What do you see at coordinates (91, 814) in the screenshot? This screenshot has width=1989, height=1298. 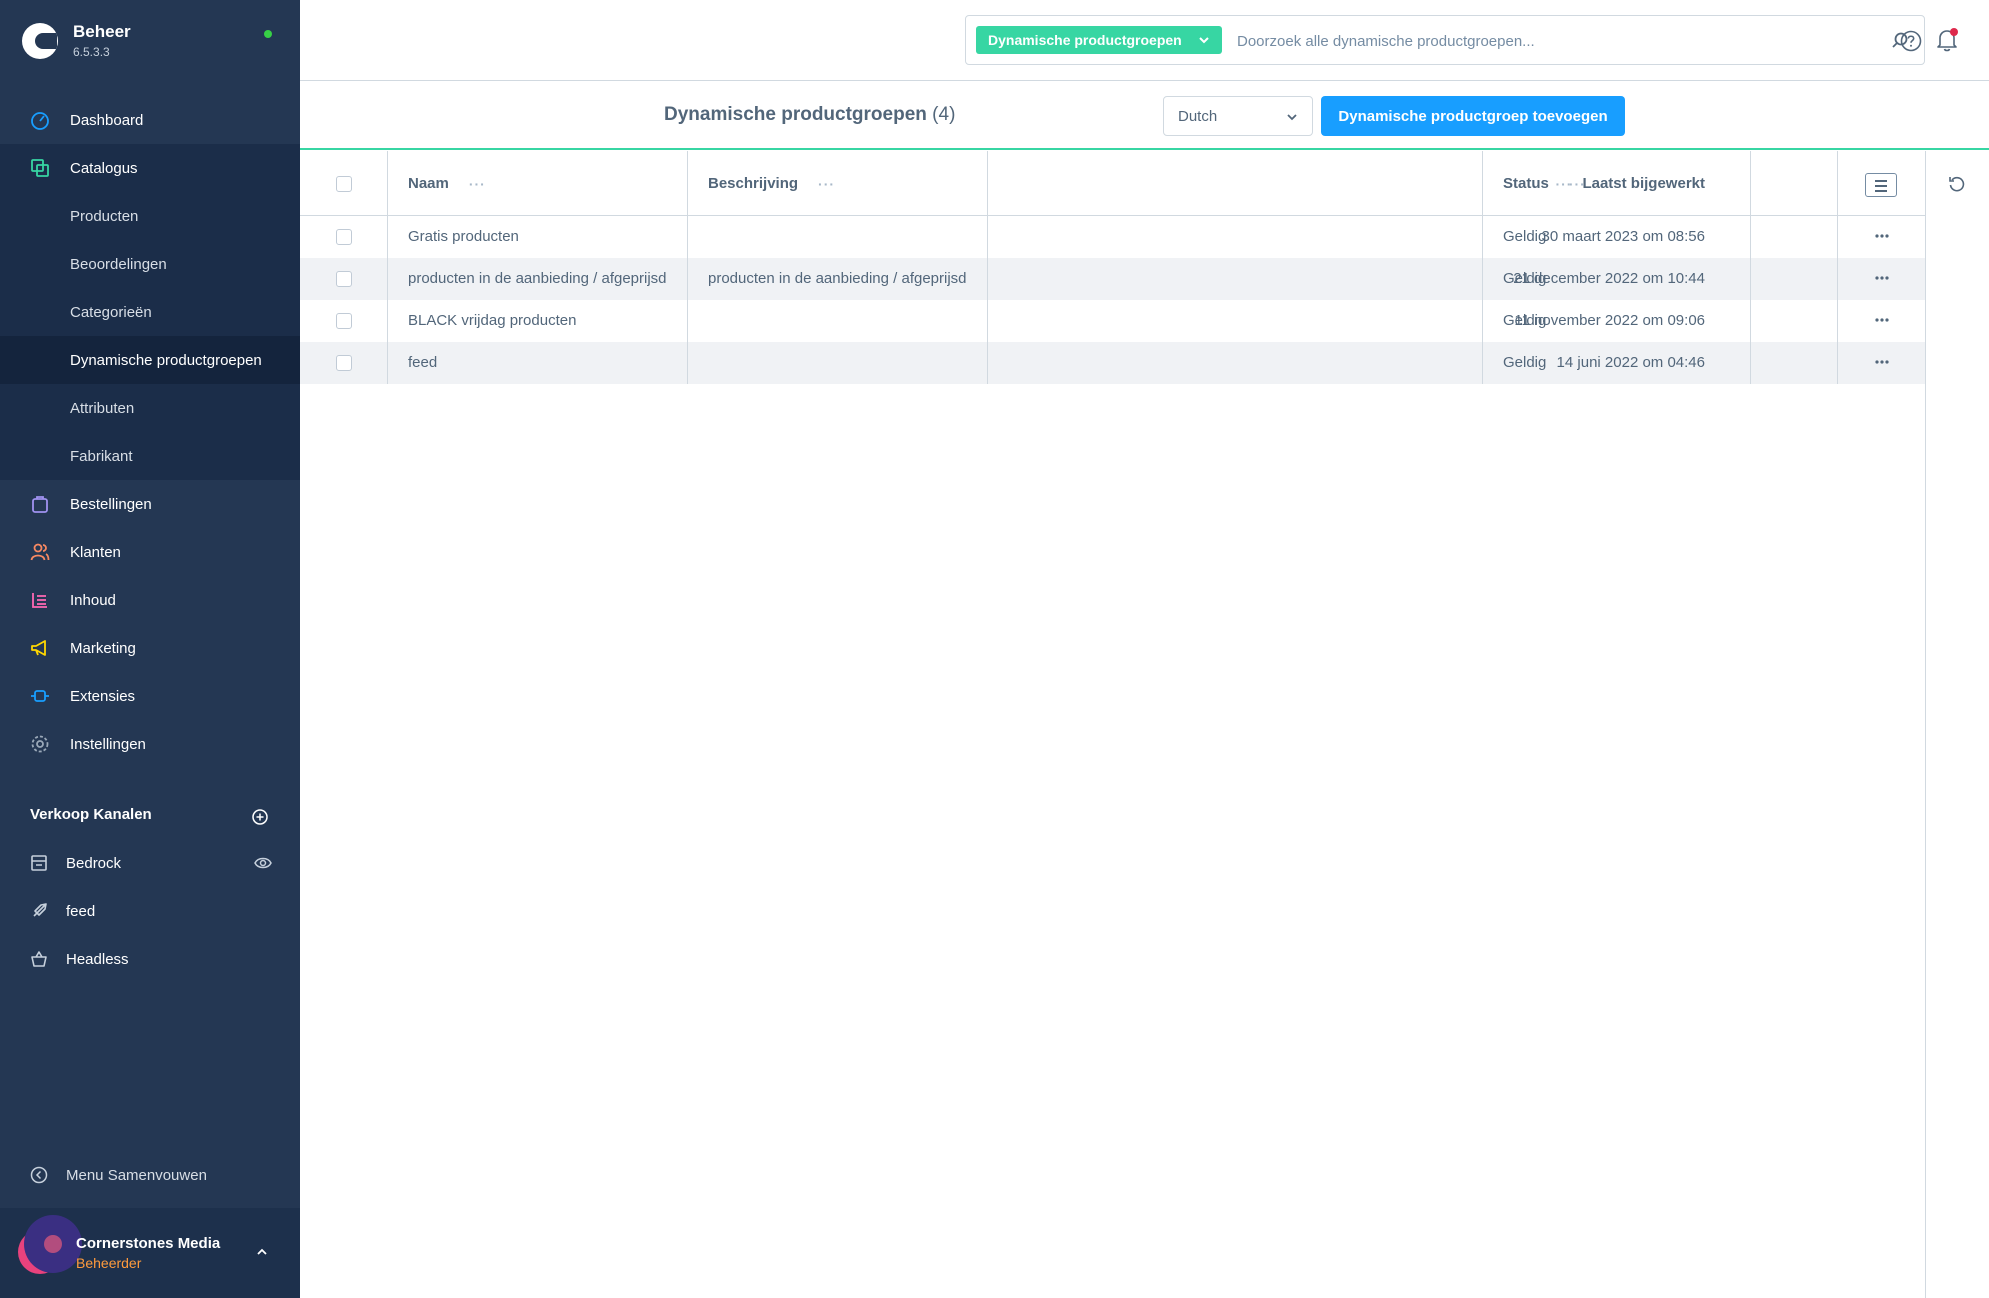 I see `sales-channels-title: Verkoop Kanalen` at bounding box center [91, 814].